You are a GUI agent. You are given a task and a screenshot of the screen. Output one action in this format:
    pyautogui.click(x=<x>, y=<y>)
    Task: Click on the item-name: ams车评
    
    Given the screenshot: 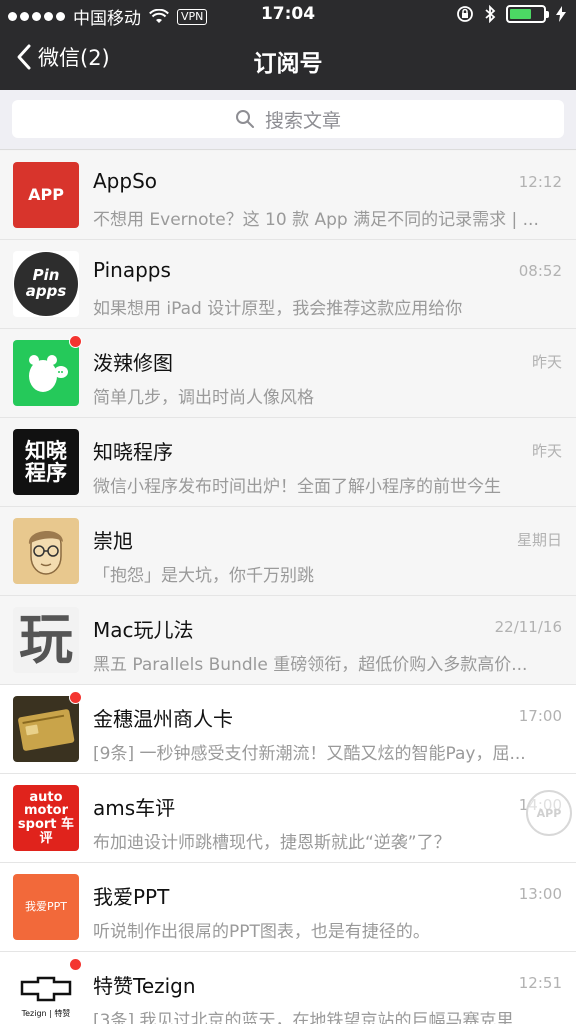 What is the action you would take?
    pyautogui.click(x=134, y=808)
    